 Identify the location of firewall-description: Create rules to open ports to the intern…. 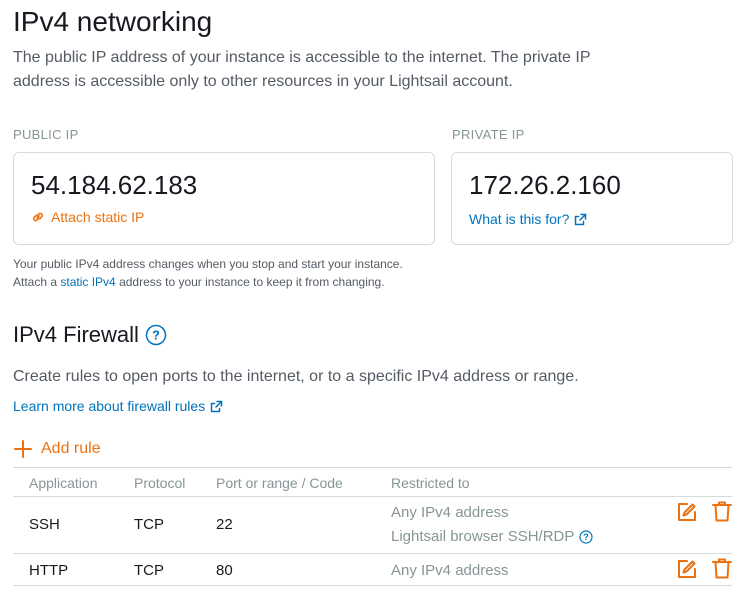
(296, 376).